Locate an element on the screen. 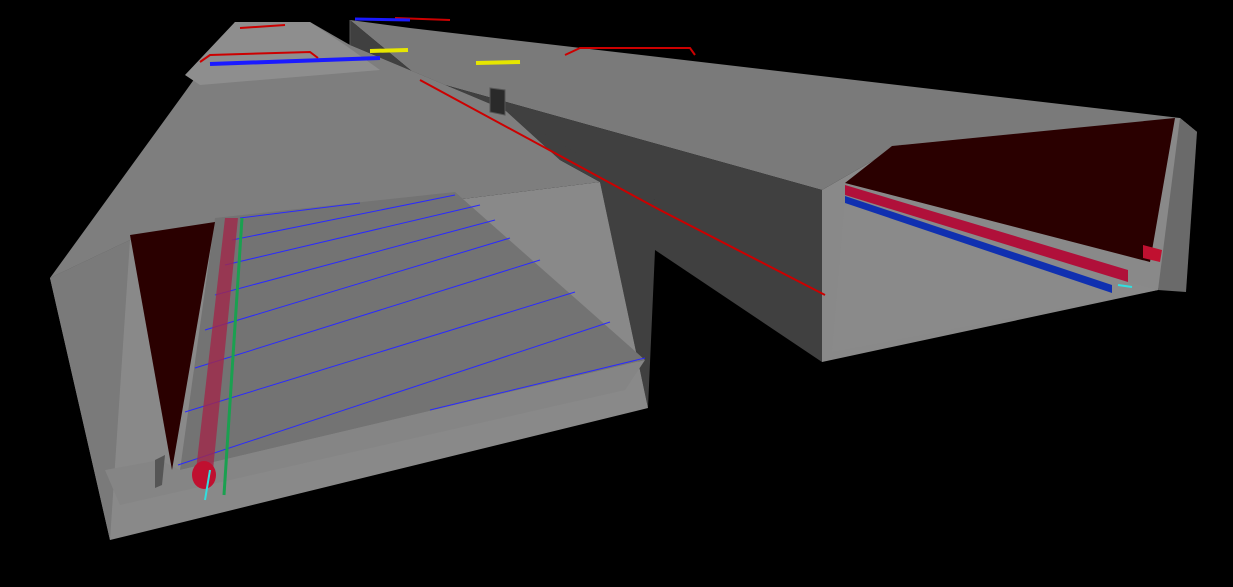  left-tunnel-red-pipe-end is located at coordinates (204, 475).